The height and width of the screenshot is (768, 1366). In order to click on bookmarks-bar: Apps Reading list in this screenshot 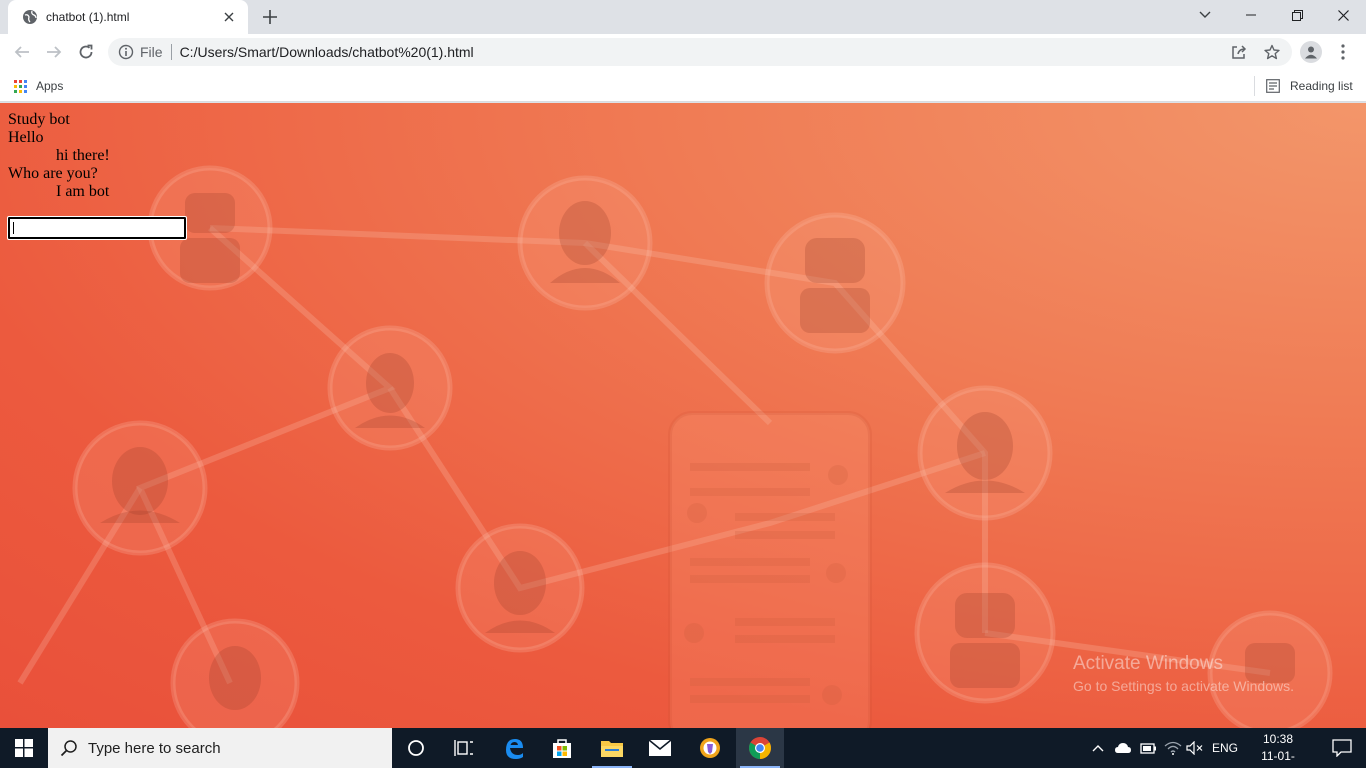, I will do `click(683, 86)`.